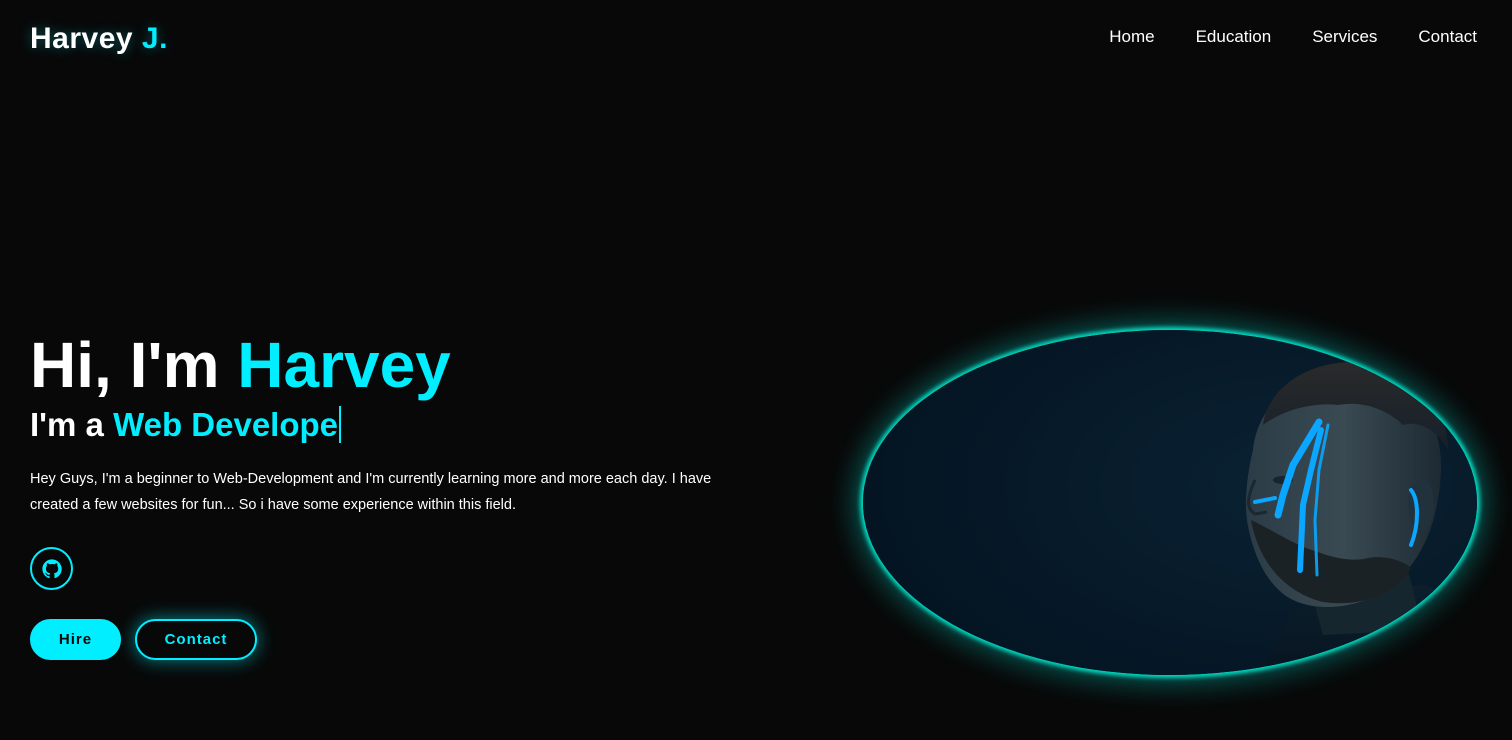  I want to click on logo-accent: J., so click(154, 38).